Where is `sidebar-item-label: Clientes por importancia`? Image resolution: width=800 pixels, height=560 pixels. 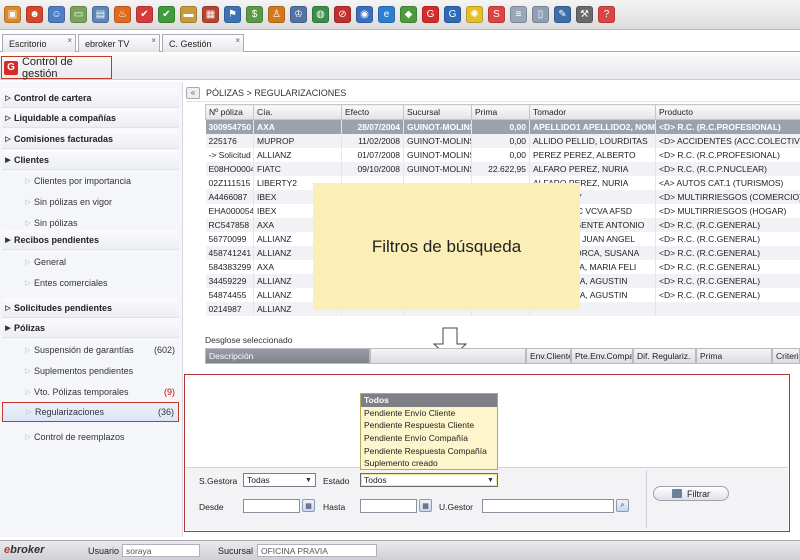 sidebar-item-label: Clientes por importancia is located at coordinates (83, 181).